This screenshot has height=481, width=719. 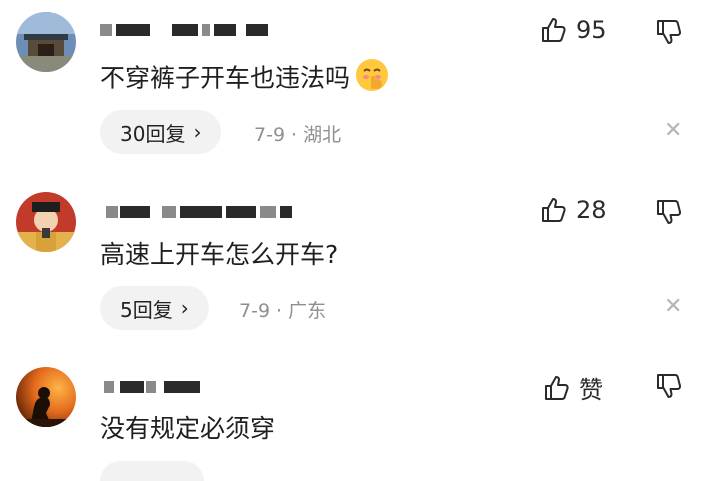 I want to click on comment-meta: 7-9 · 湖北, so click(x=297, y=133).